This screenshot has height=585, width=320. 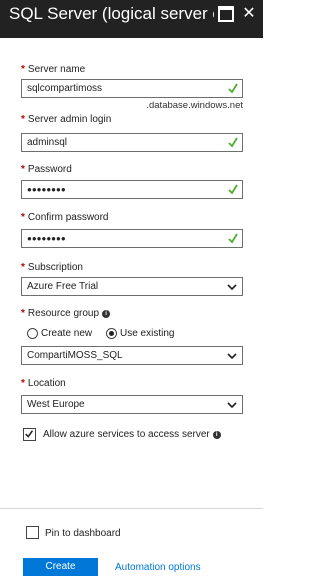 I want to click on subscription-group: * Subscription Azure Free Trial, so click(x=132, y=279).